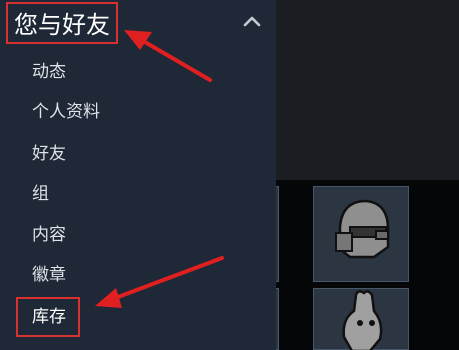 The image size is (459, 350). Describe the element at coordinates (62, 23) in the screenshot. I see `menu-title: 您与好友` at that location.